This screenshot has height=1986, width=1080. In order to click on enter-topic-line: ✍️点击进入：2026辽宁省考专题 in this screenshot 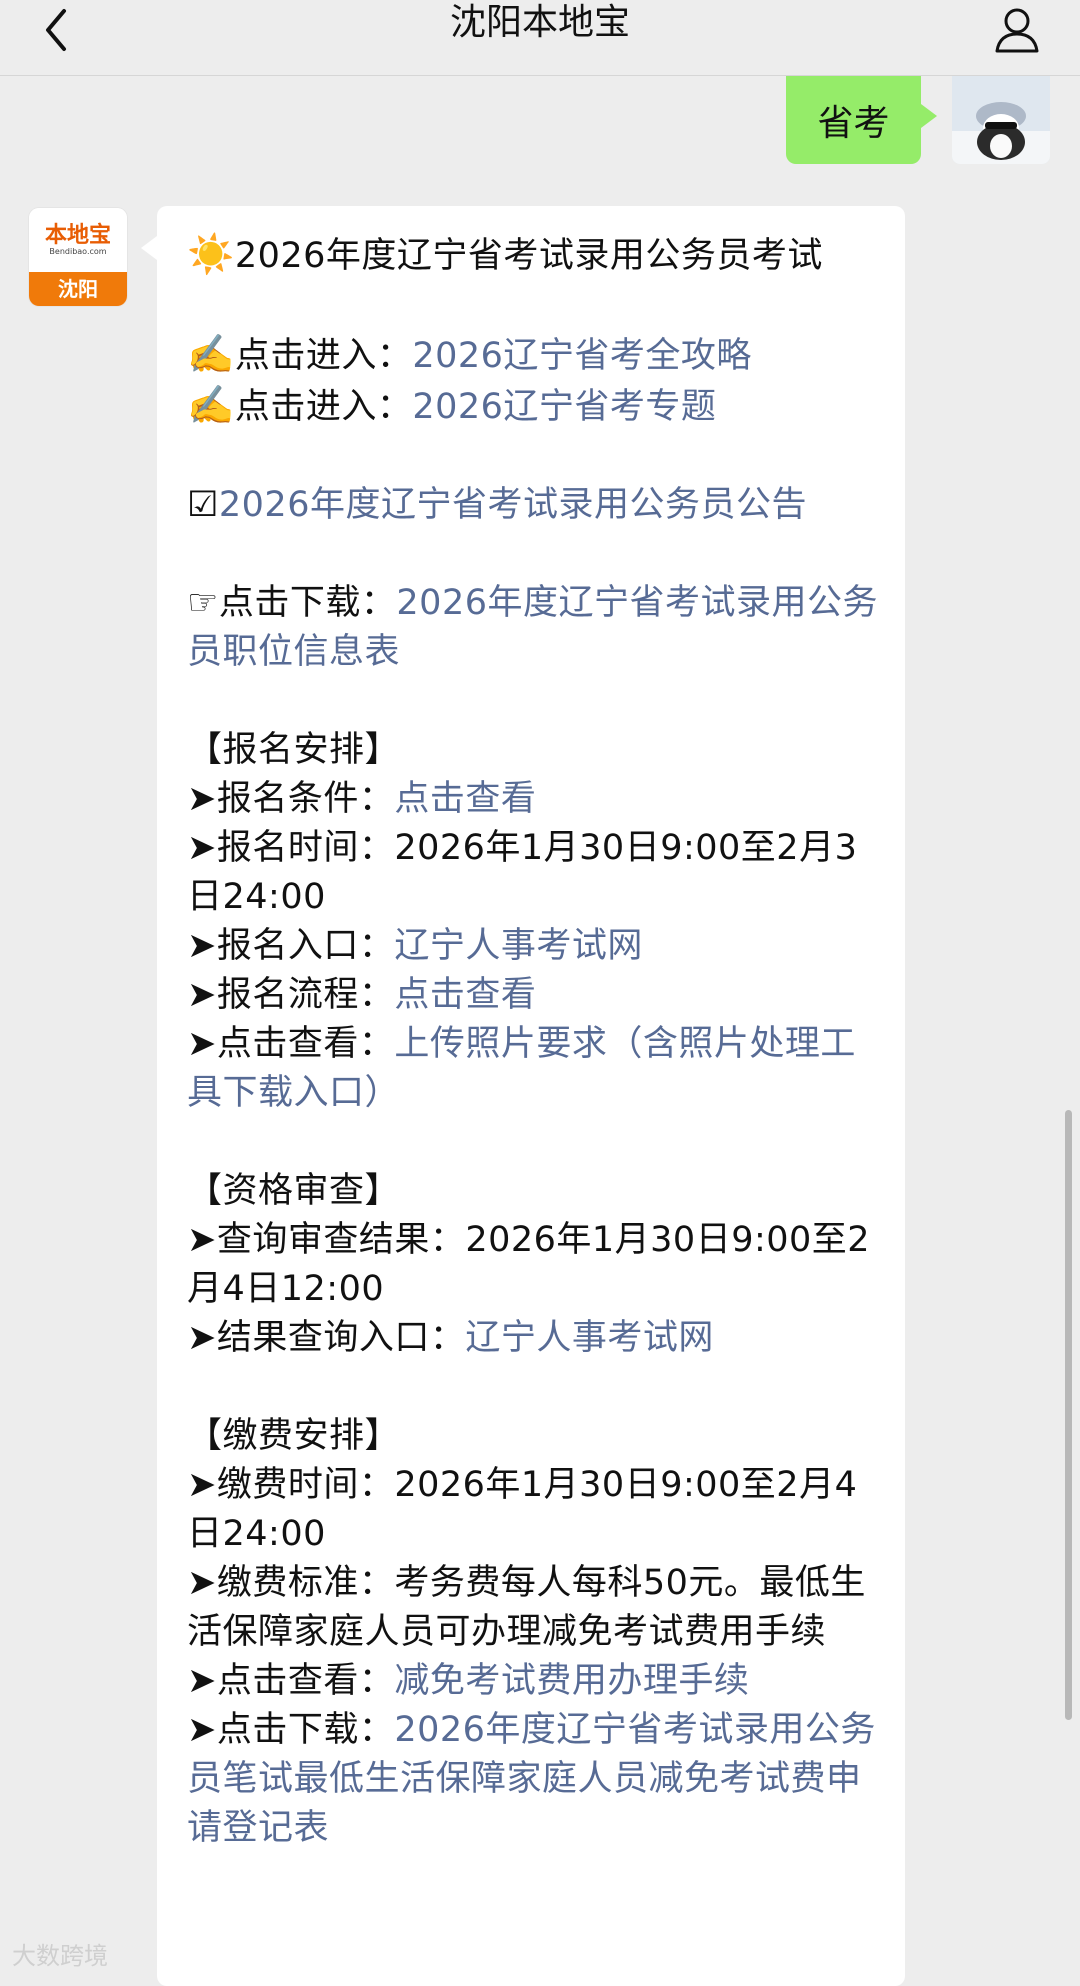, I will do `click(452, 405)`.